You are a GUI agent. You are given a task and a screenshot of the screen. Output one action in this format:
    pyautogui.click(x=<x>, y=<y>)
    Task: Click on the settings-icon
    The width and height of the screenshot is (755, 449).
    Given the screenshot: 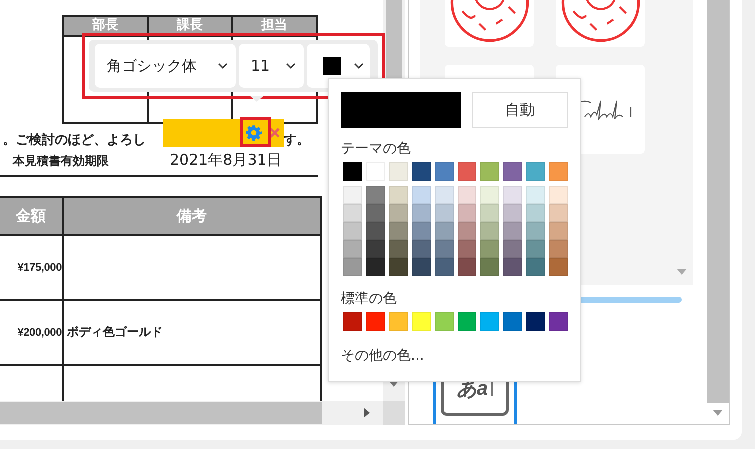 What is the action you would take?
    pyautogui.click(x=254, y=133)
    